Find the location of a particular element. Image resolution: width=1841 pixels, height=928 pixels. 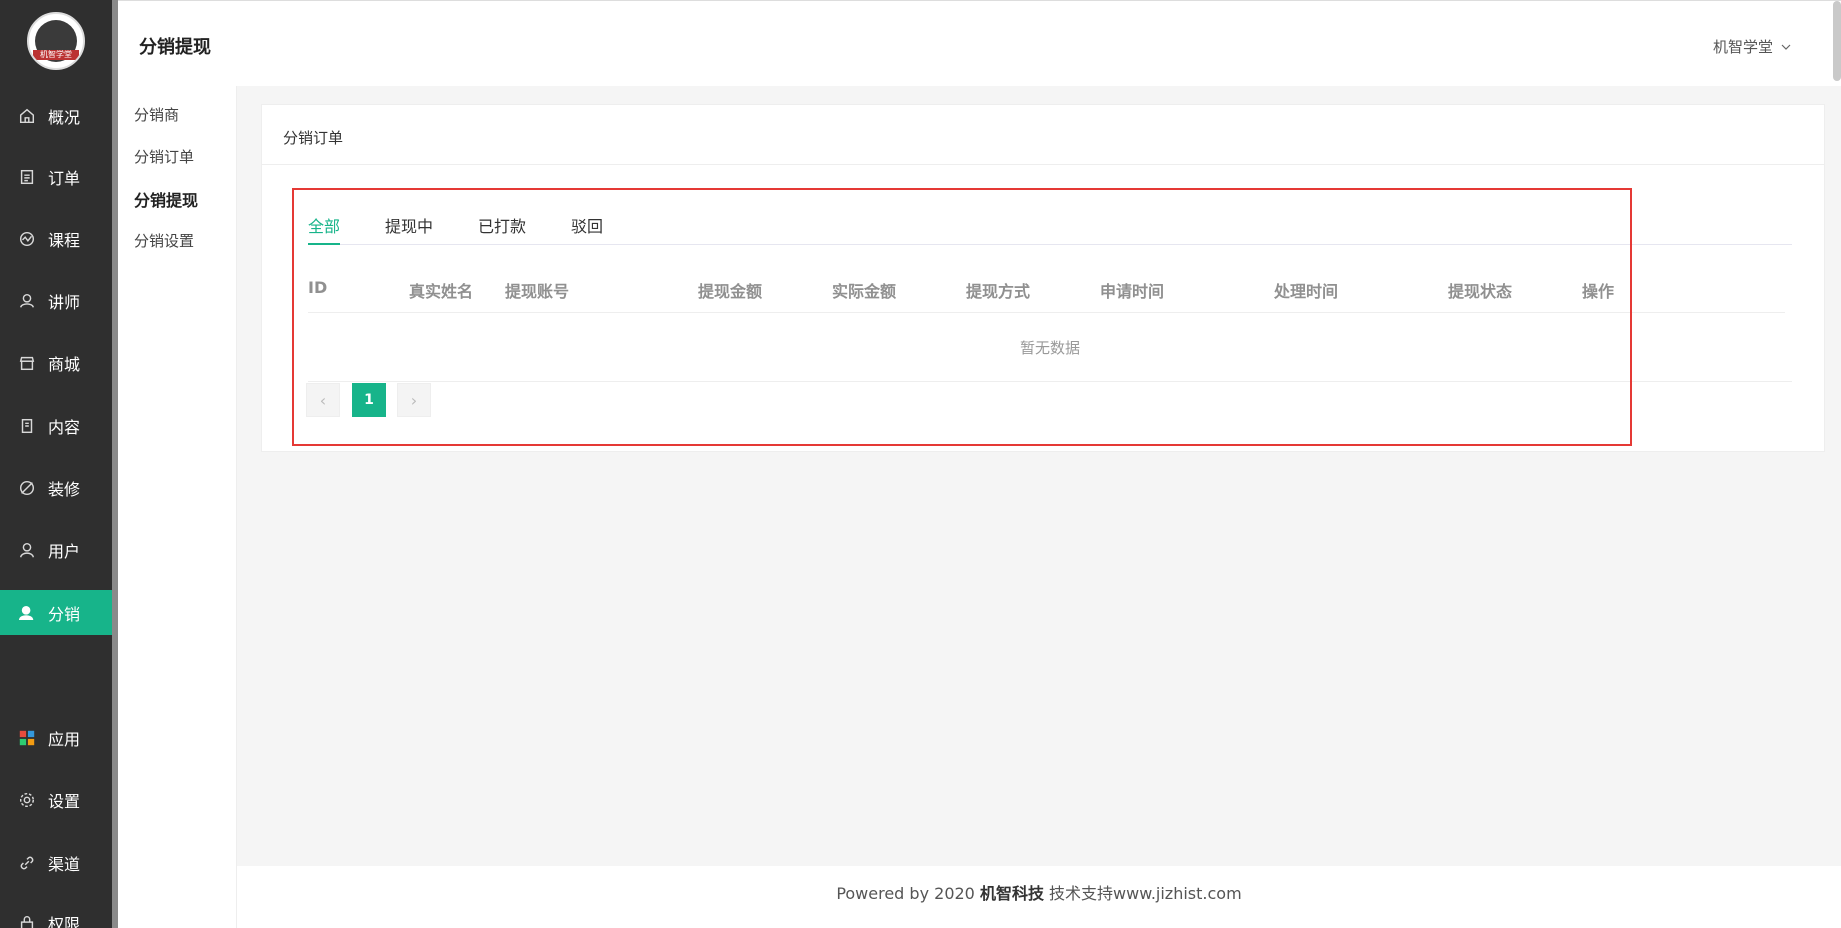

brand-logo: 机智学堂 is located at coordinates (56, 41).